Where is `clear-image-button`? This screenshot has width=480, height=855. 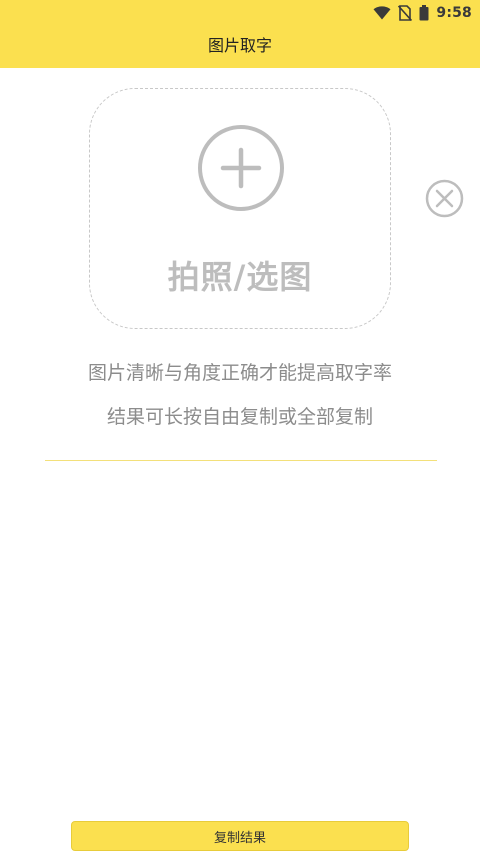 clear-image-button is located at coordinates (444, 198).